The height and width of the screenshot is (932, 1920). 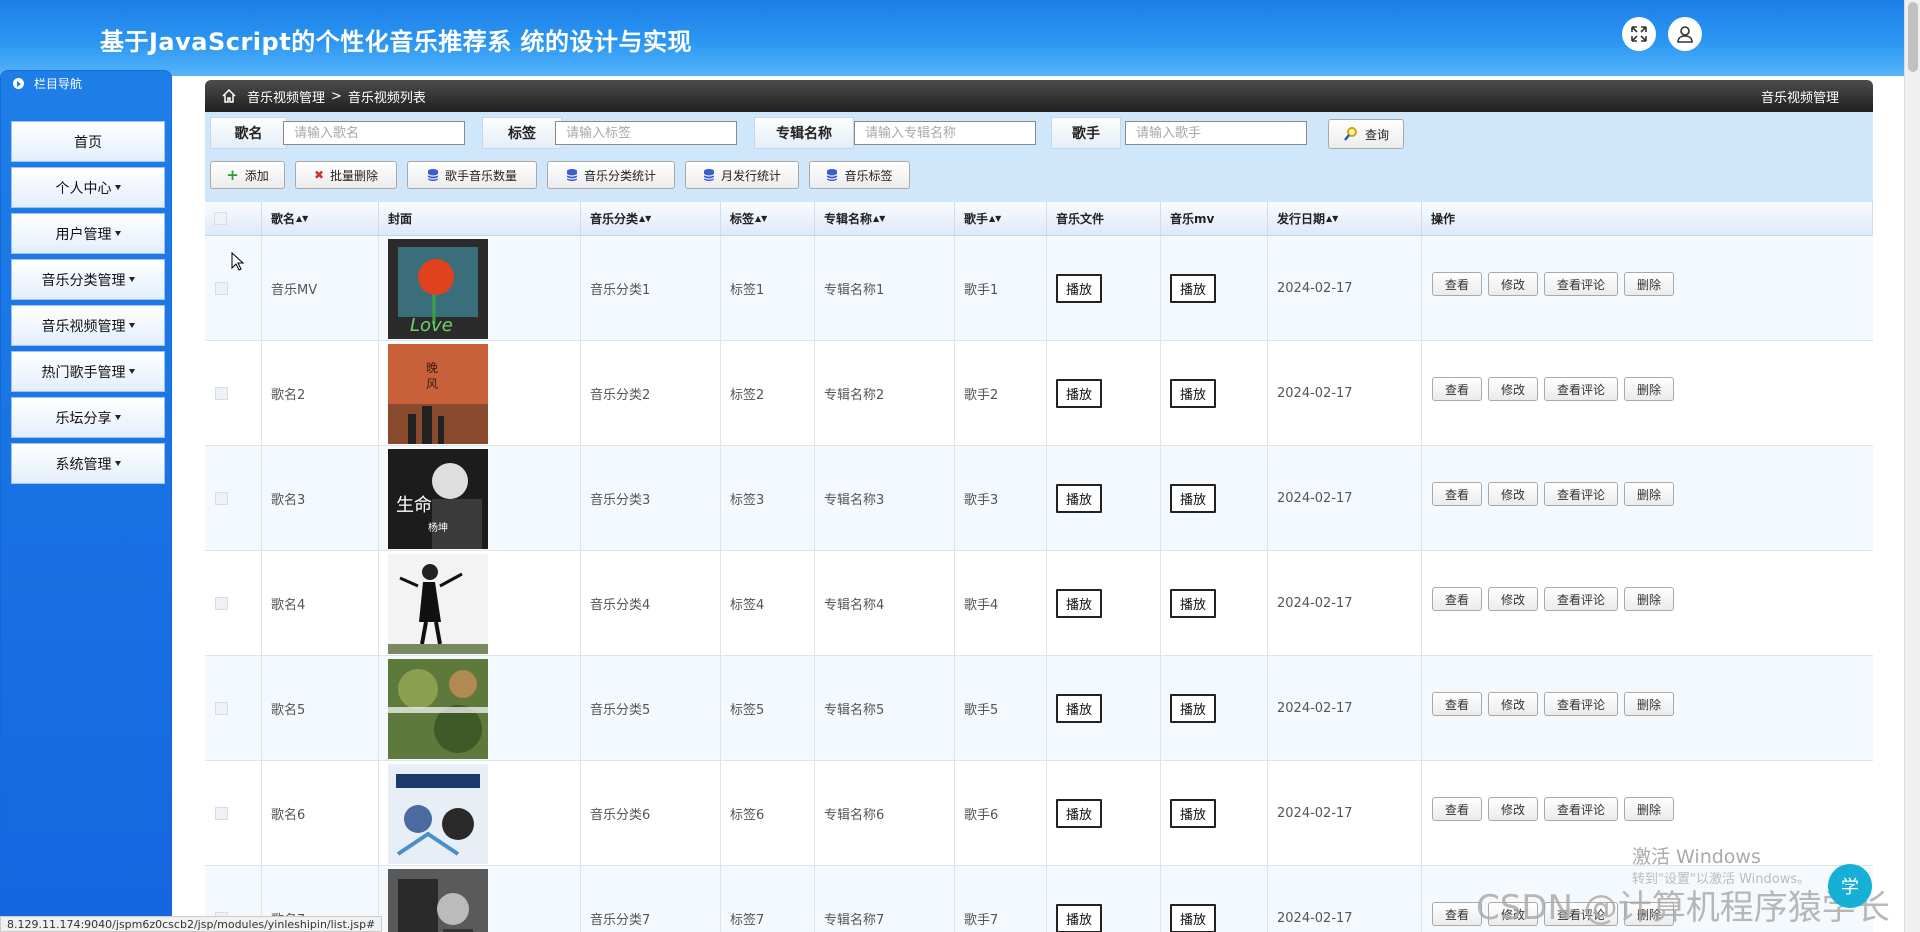 I want to click on col-category: 音乐分类 ▲▼, so click(x=651, y=219).